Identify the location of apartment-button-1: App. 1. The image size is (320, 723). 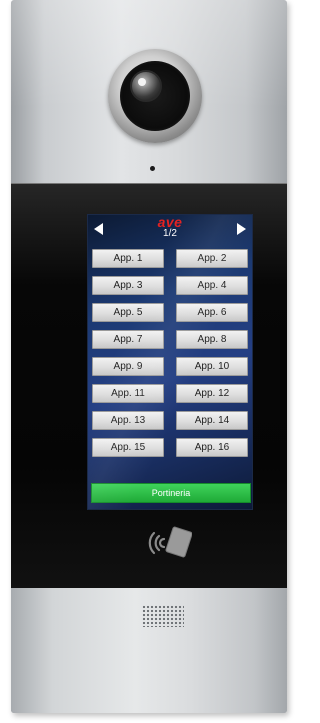
(128, 258).